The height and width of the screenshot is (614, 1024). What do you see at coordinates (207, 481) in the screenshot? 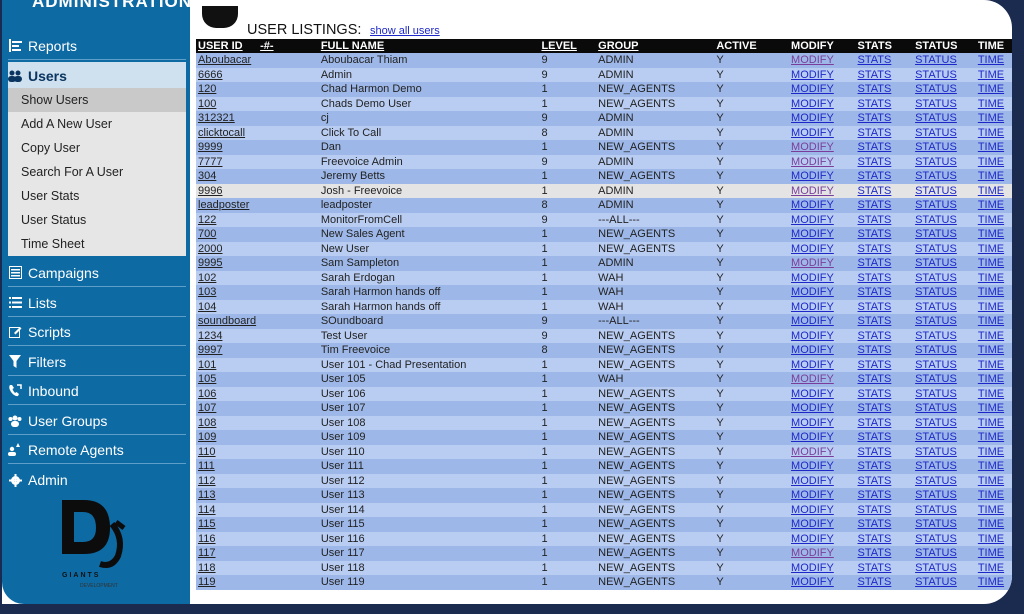
I see `user-id-link: 112` at bounding box center [207, 481].